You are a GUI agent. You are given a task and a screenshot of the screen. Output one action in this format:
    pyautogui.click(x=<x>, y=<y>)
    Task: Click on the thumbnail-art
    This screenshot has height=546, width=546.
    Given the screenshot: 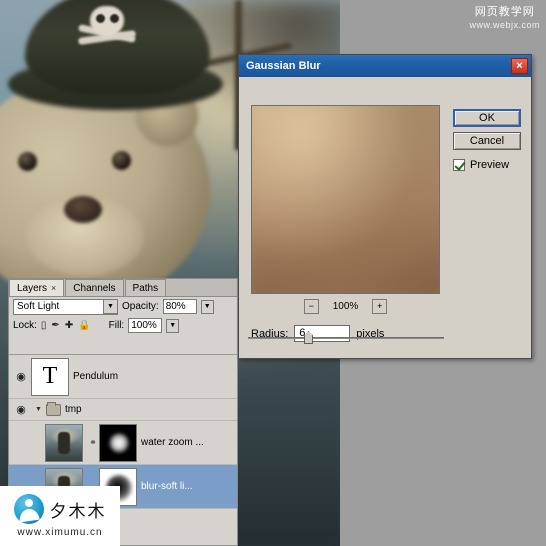 What is the action you would take?
    pyautogui.click(x=64, y=442)
    